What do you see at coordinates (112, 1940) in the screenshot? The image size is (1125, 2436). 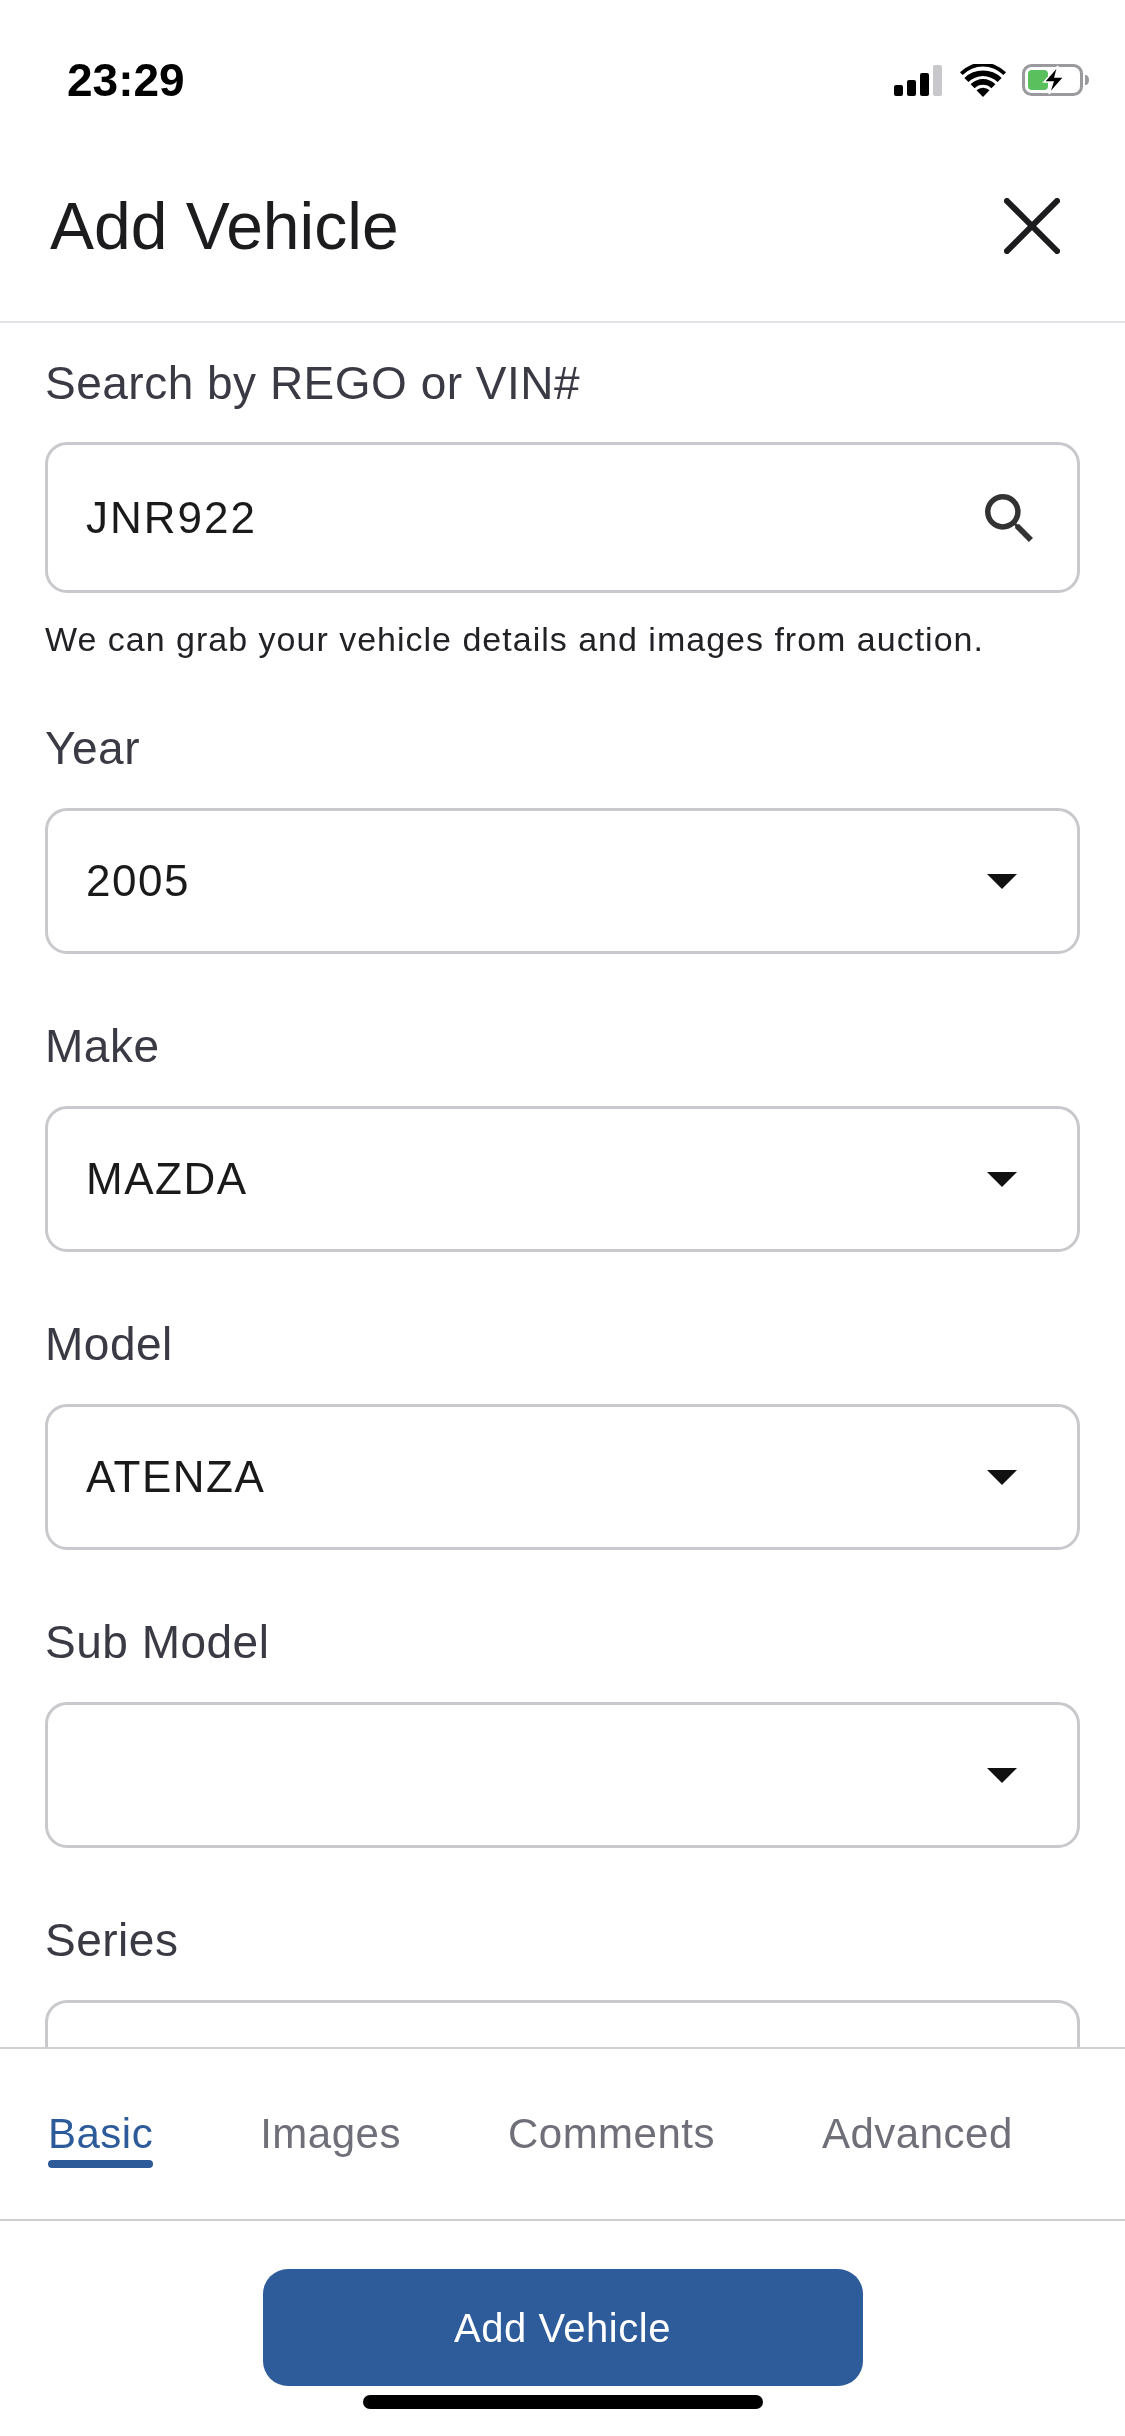 I see `field-label: Series` at bounding box center [112, 1940].